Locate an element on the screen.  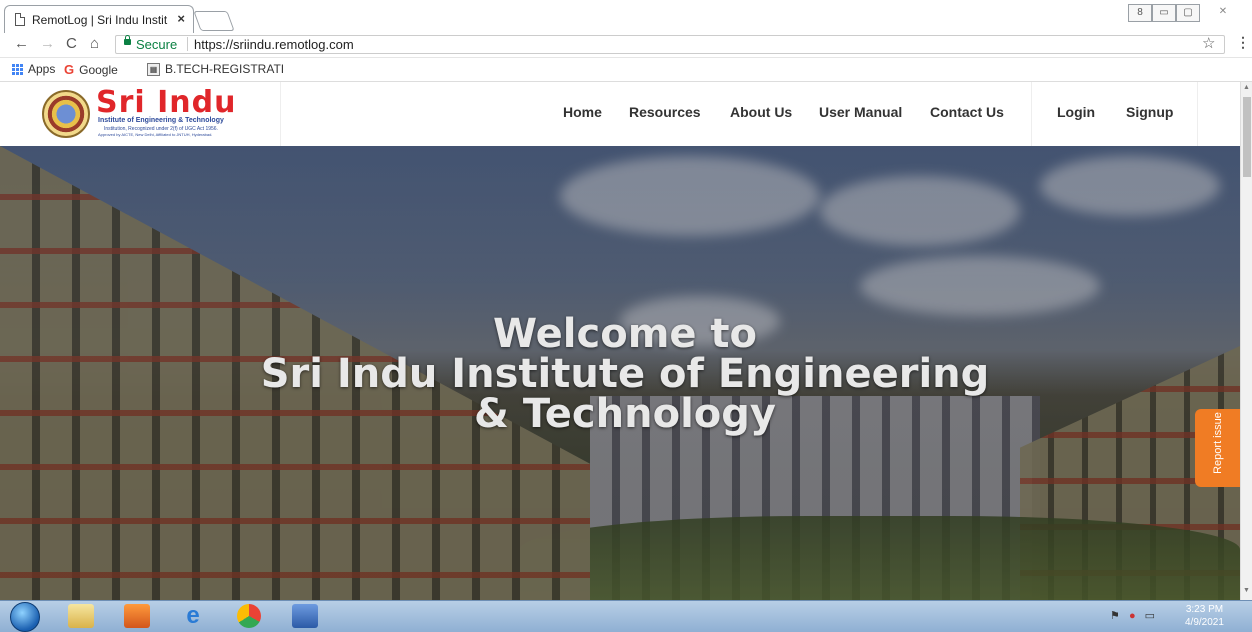
report-issue-button: Report issue is located at coordinates (1217, 448).